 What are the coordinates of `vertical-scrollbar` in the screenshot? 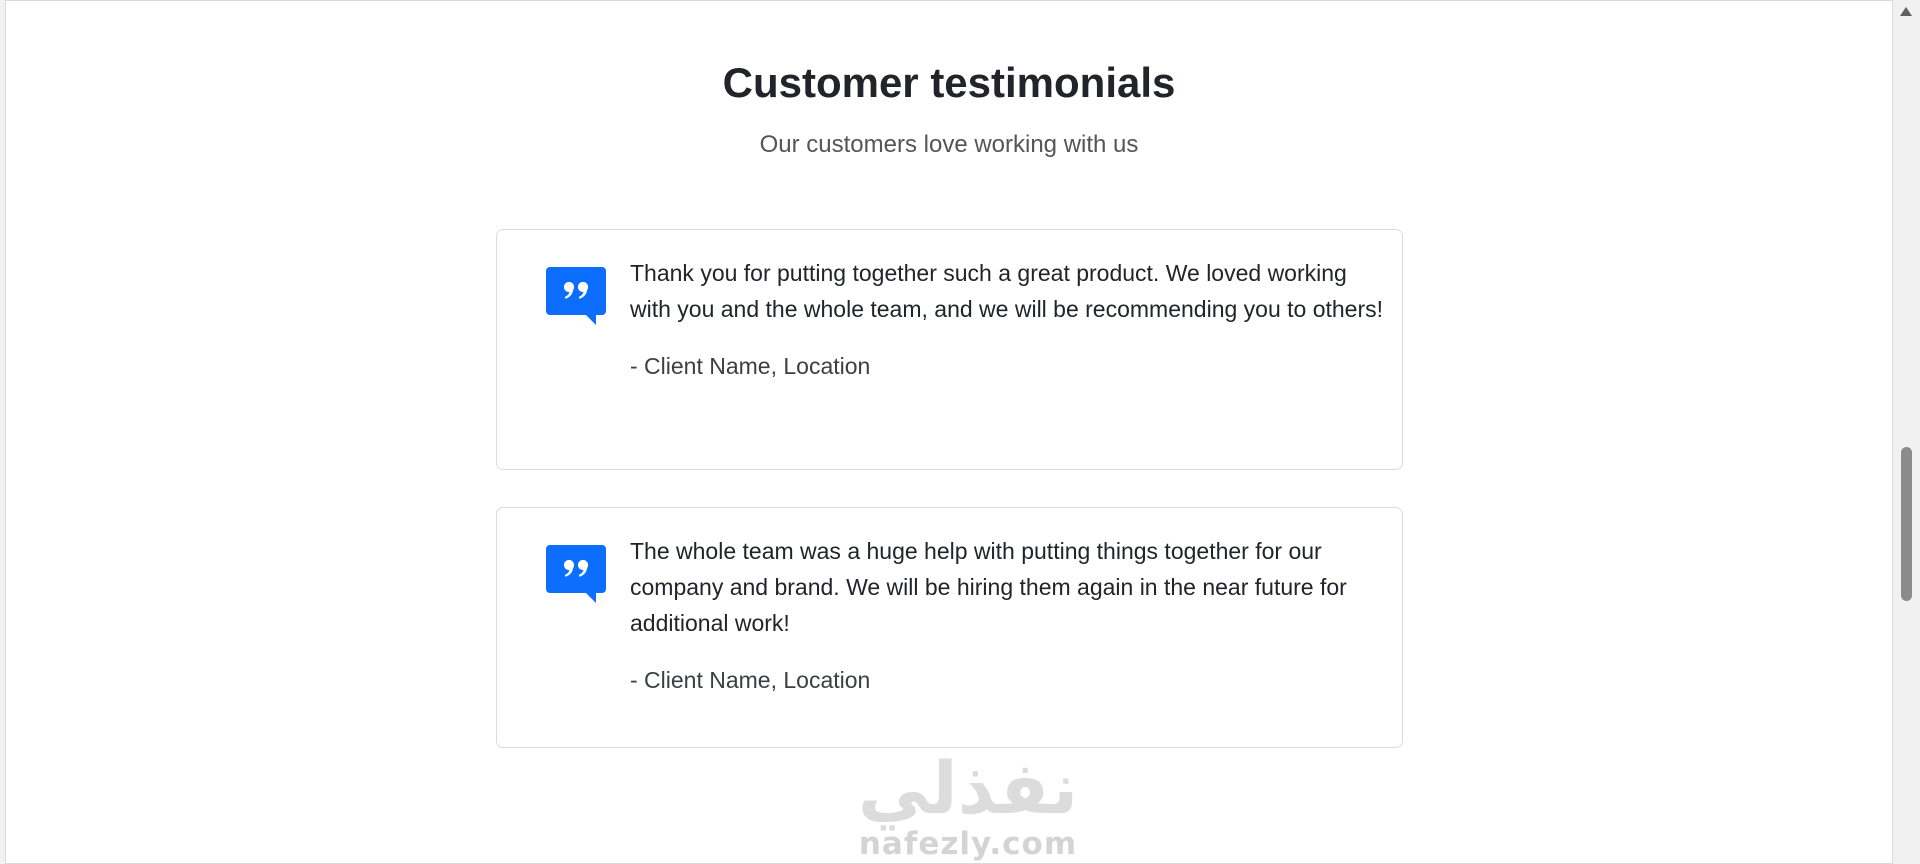 It's located at (1906, 432).